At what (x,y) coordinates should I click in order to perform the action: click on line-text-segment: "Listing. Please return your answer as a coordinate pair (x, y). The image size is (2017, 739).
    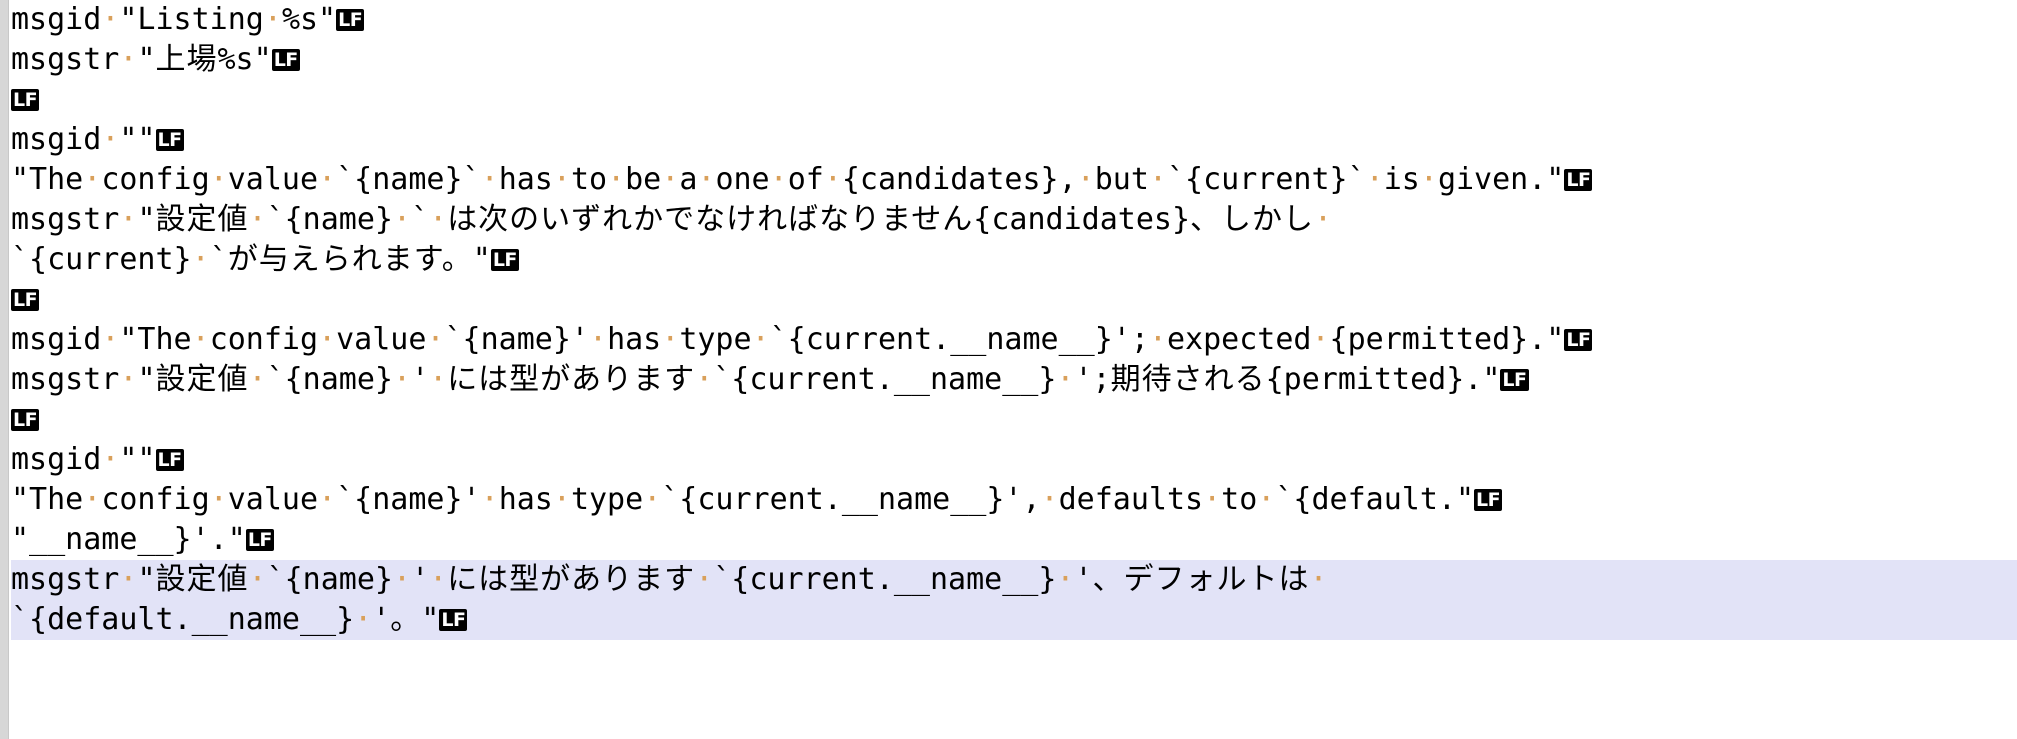
    Looking at the image, I should click on (191, 19).